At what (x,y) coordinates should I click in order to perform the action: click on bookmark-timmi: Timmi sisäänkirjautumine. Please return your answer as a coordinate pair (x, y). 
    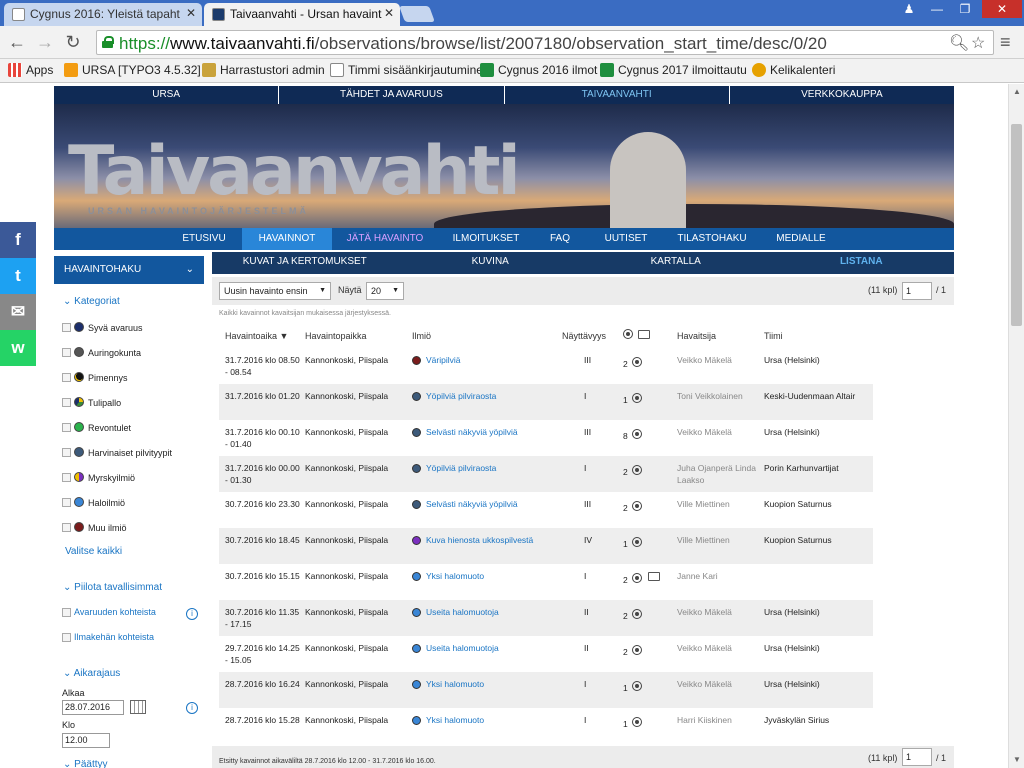
    Looking at the image, I should click on (406, 70).